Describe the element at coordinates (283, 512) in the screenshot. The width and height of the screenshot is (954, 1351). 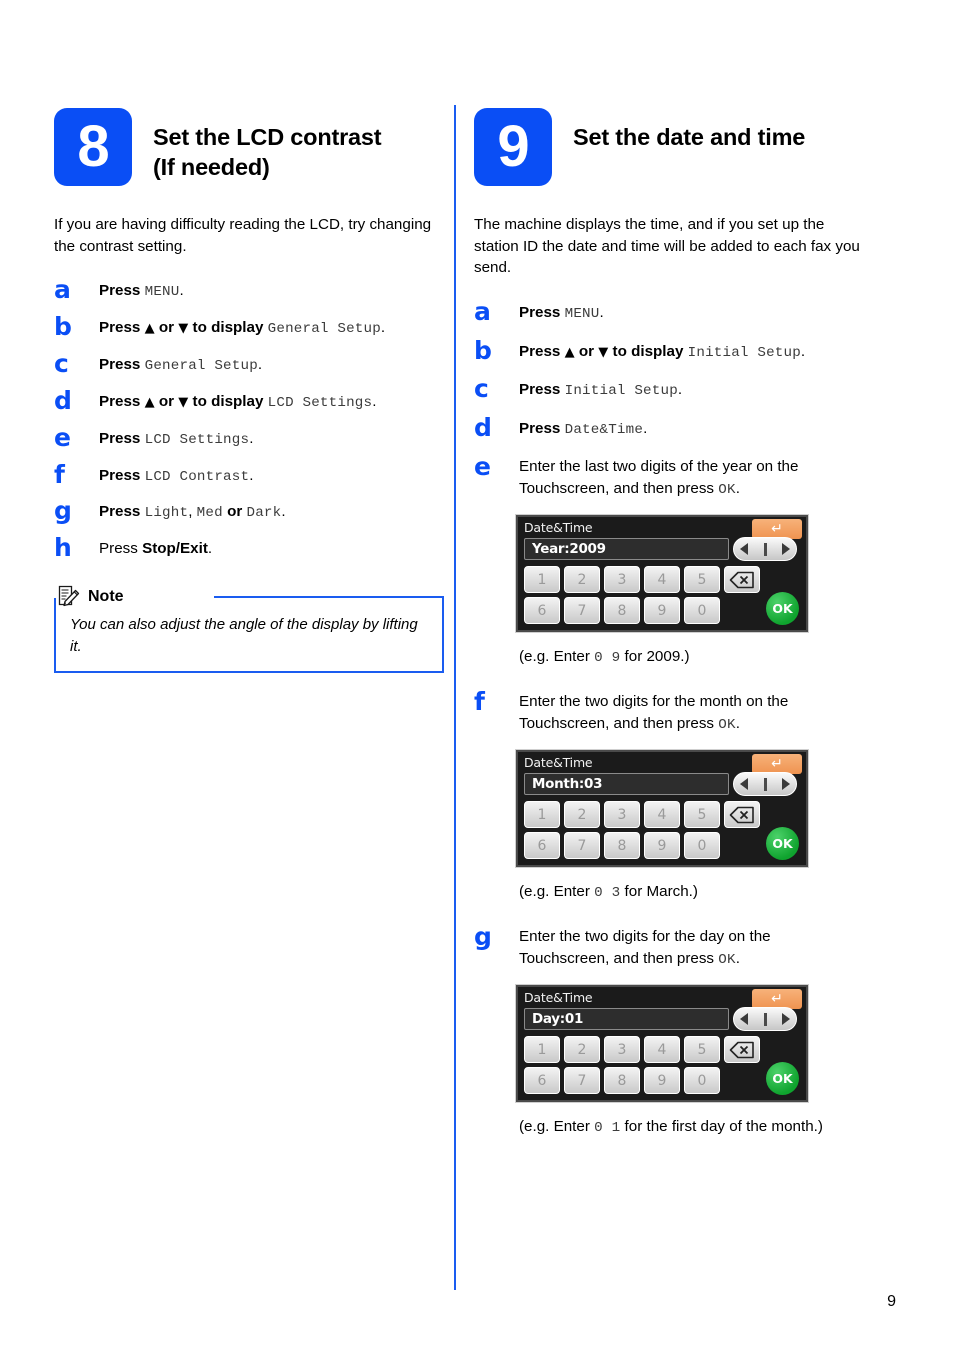
I see `step-8g-tail: .` at that location.